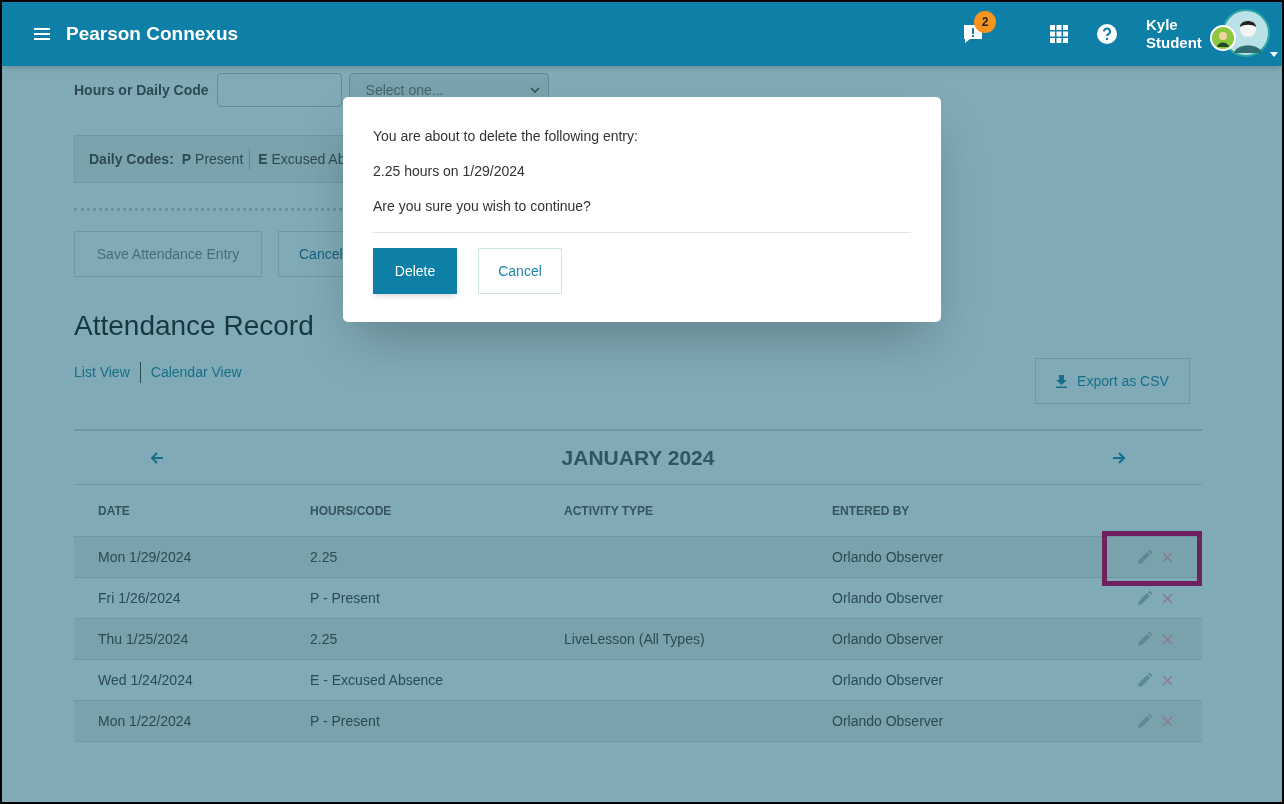 Image resolution: width=1284 pixels, height=804 pixels. What do you see at coordinates (482, 206) in the screenshot?
I see `dialog-text: Are you sure you wish to continue?` at bounding box center [482, 206].